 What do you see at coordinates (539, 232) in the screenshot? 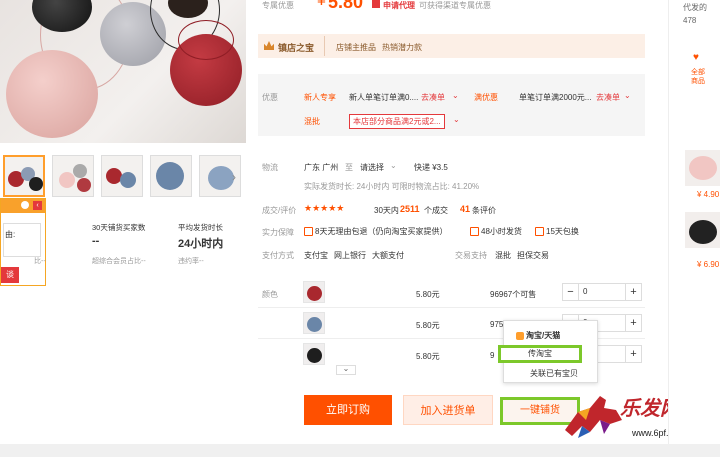
I see `exchange-icon` at bounding box center [539, 232].